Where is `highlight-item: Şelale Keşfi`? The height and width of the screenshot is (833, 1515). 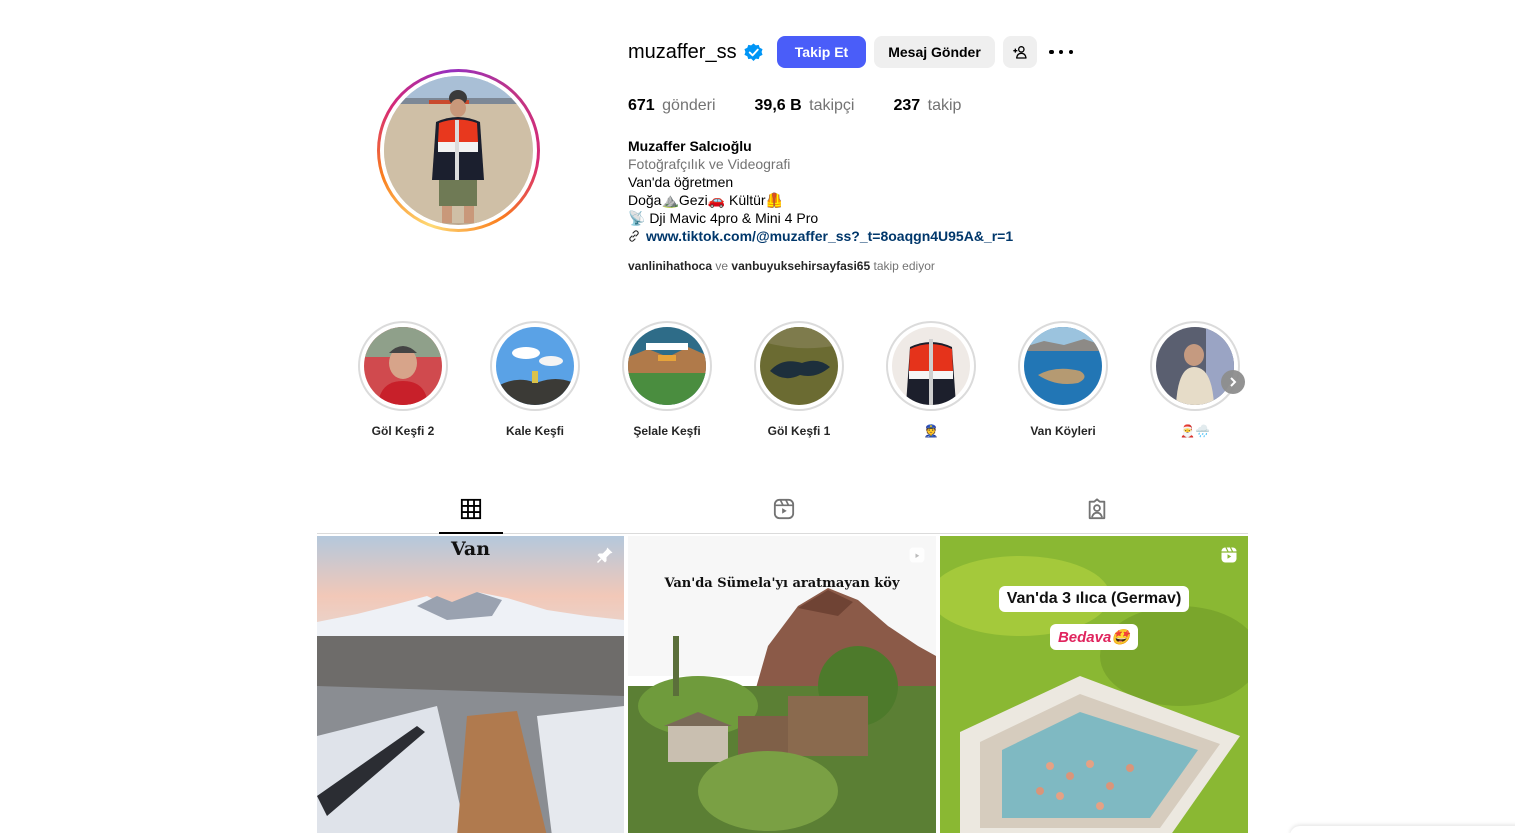 highlight-item: Şelale Keşfi is located at coordinates (667, 379).